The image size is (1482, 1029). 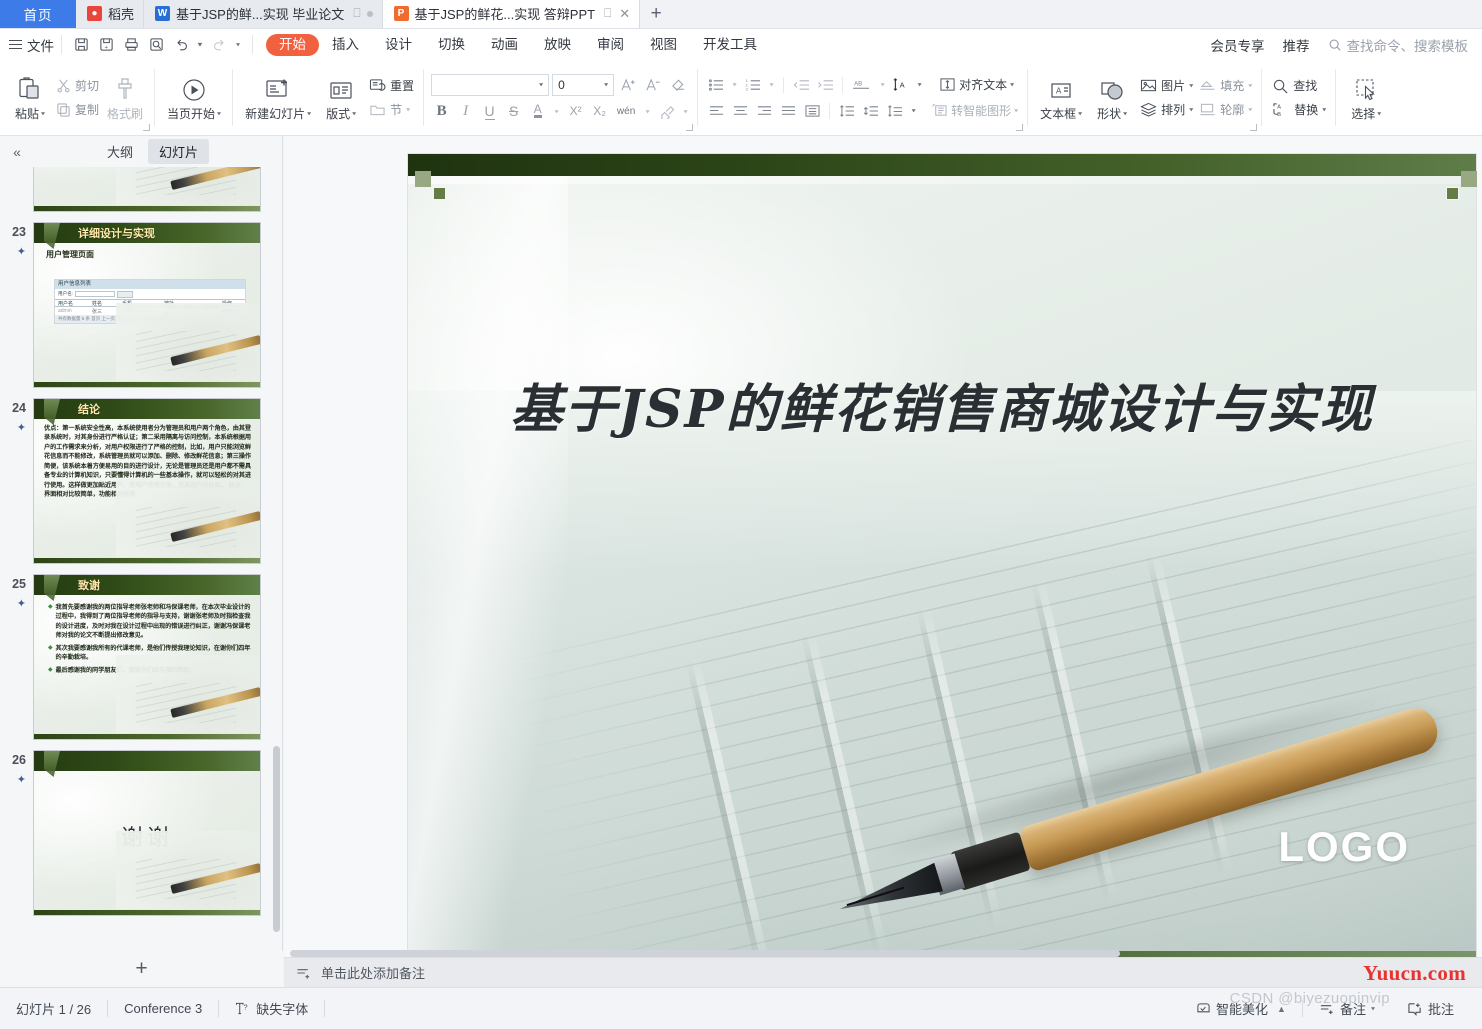 I want to click on selection-handle-top-left, so click(x=423, y=179).